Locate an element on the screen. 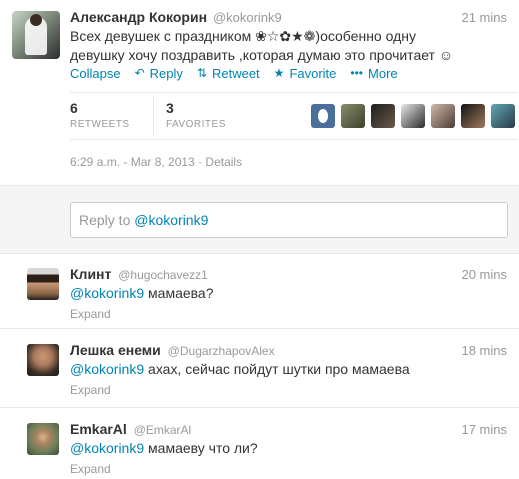  reply-composer: Reply to @kokorink9 is located at coordinates (259, 219).